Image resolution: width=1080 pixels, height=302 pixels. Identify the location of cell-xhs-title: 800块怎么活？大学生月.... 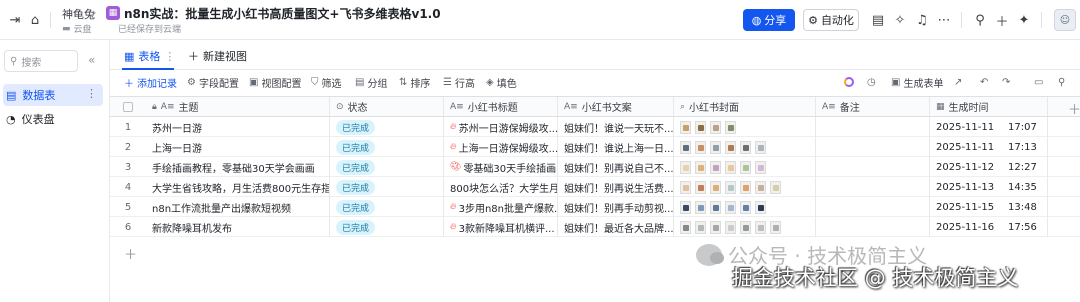
(501, 187).